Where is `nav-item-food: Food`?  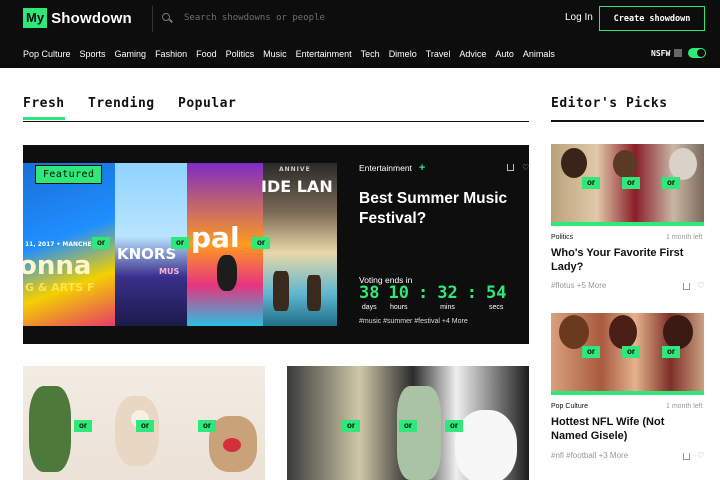 nav-item-food: Food is located at coordinates (206, 54).